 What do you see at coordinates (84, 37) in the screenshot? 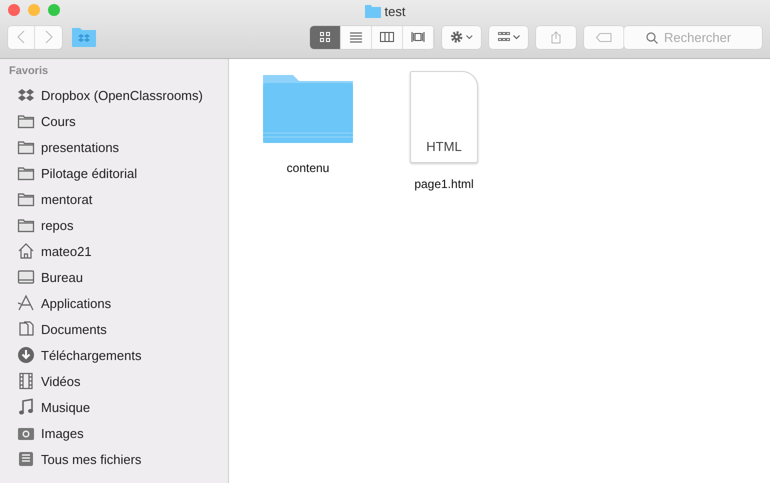
I see `dropbox-folder-icon` at bounding box center [84, 37].